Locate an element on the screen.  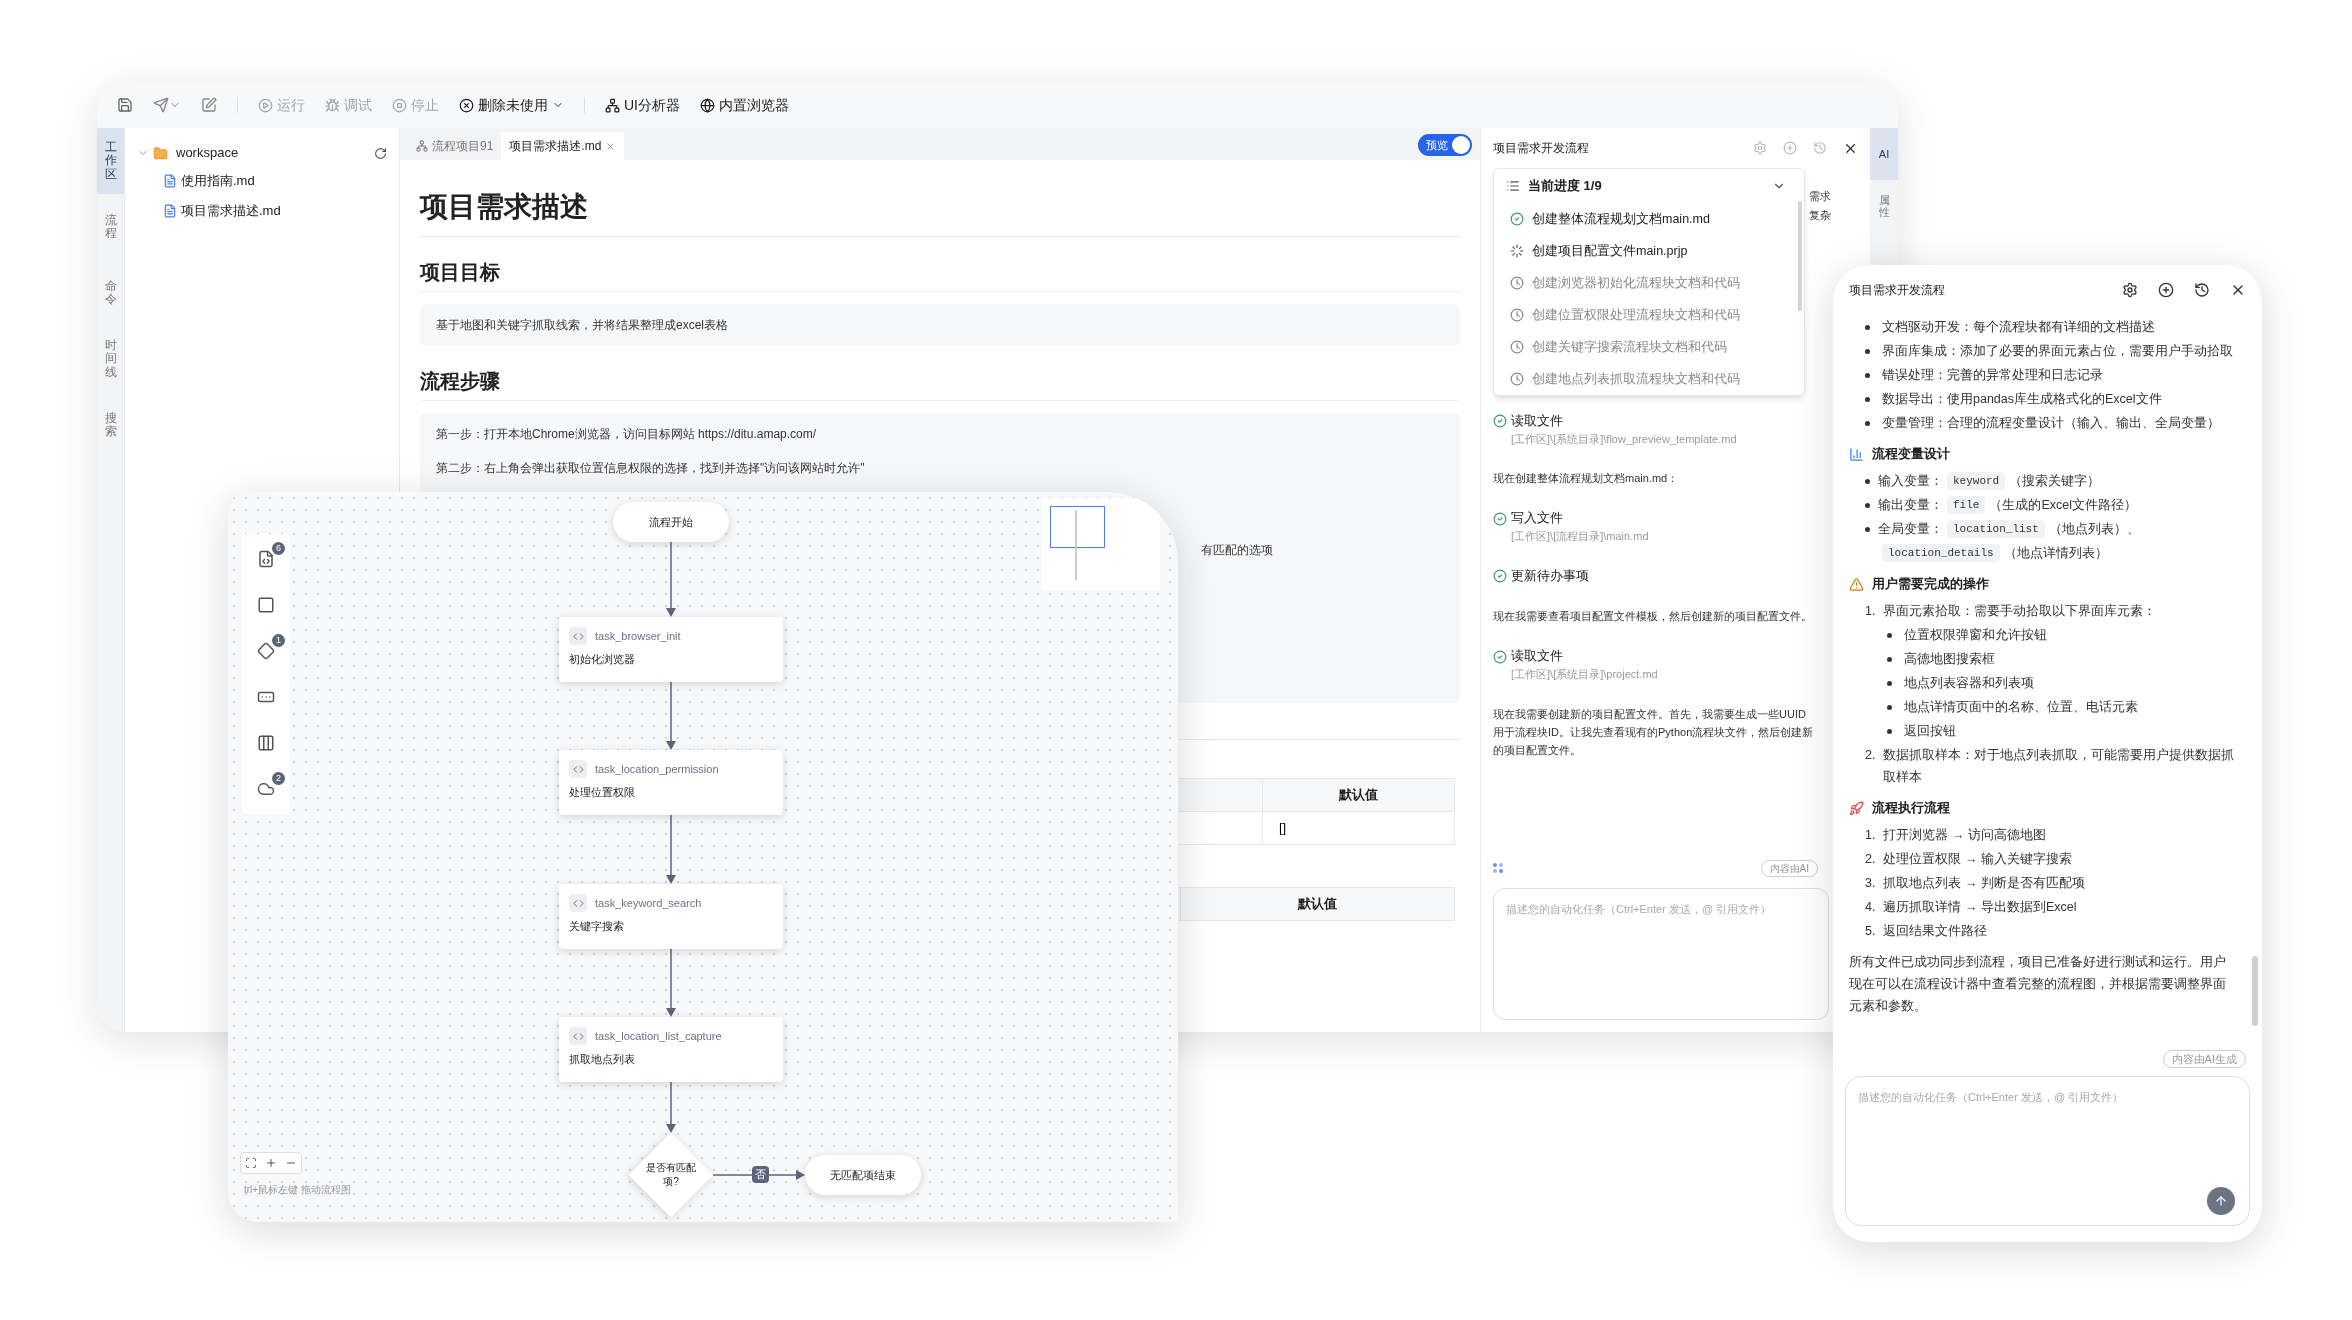
editor-tab: 项目需求描述.md is located at coordinates (563, 146).